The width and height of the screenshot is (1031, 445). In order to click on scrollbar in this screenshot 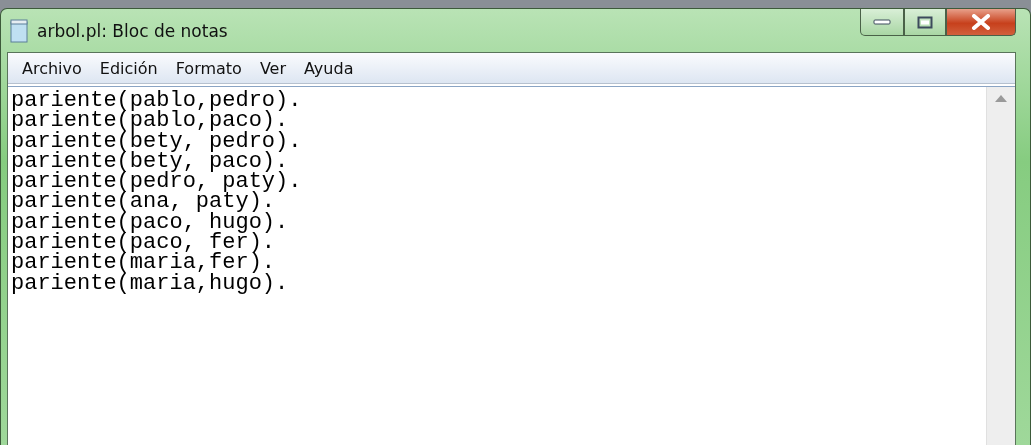, I will do `click(1000, 266)`.